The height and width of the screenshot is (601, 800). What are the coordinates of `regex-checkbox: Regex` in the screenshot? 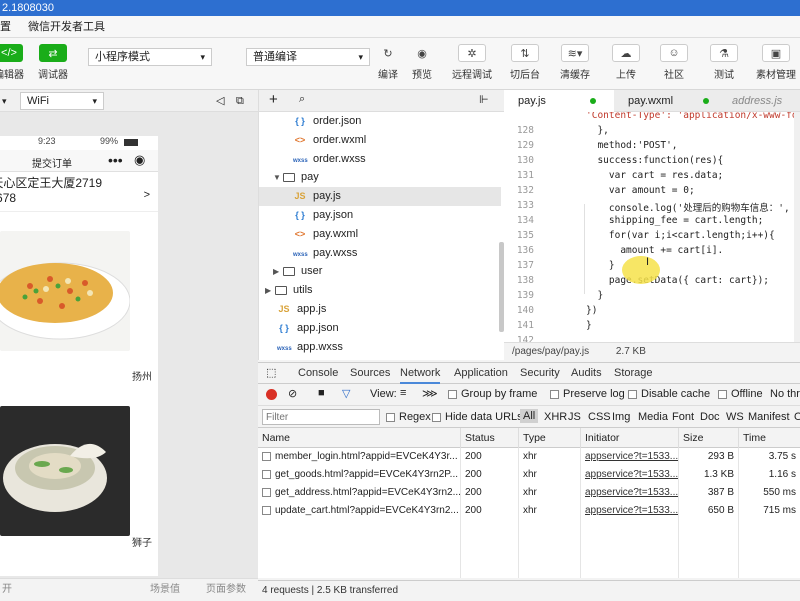 It's located at (408, 417).